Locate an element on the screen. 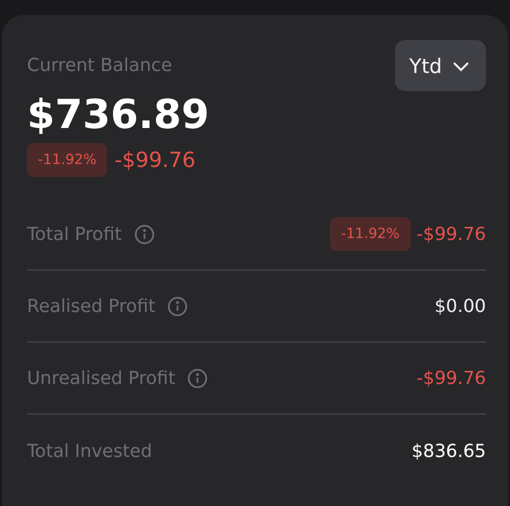 The height and width of the screenshot is (506, 510). change-amount: -$99.76 is located at coordinates (155, 160).